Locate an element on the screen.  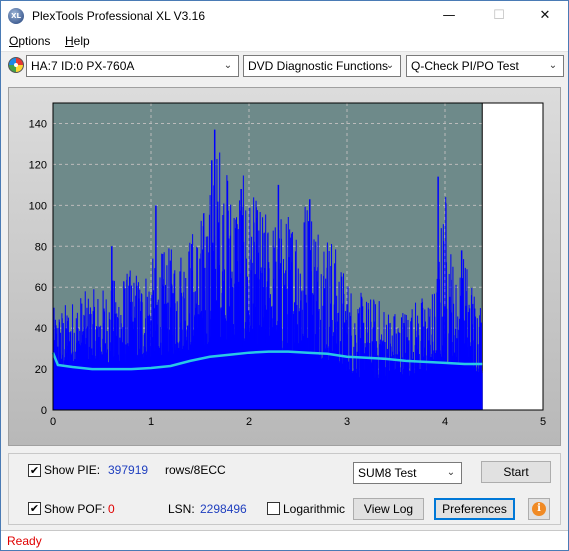
x-tick-label: 0 is located at coordinates (53, 422).